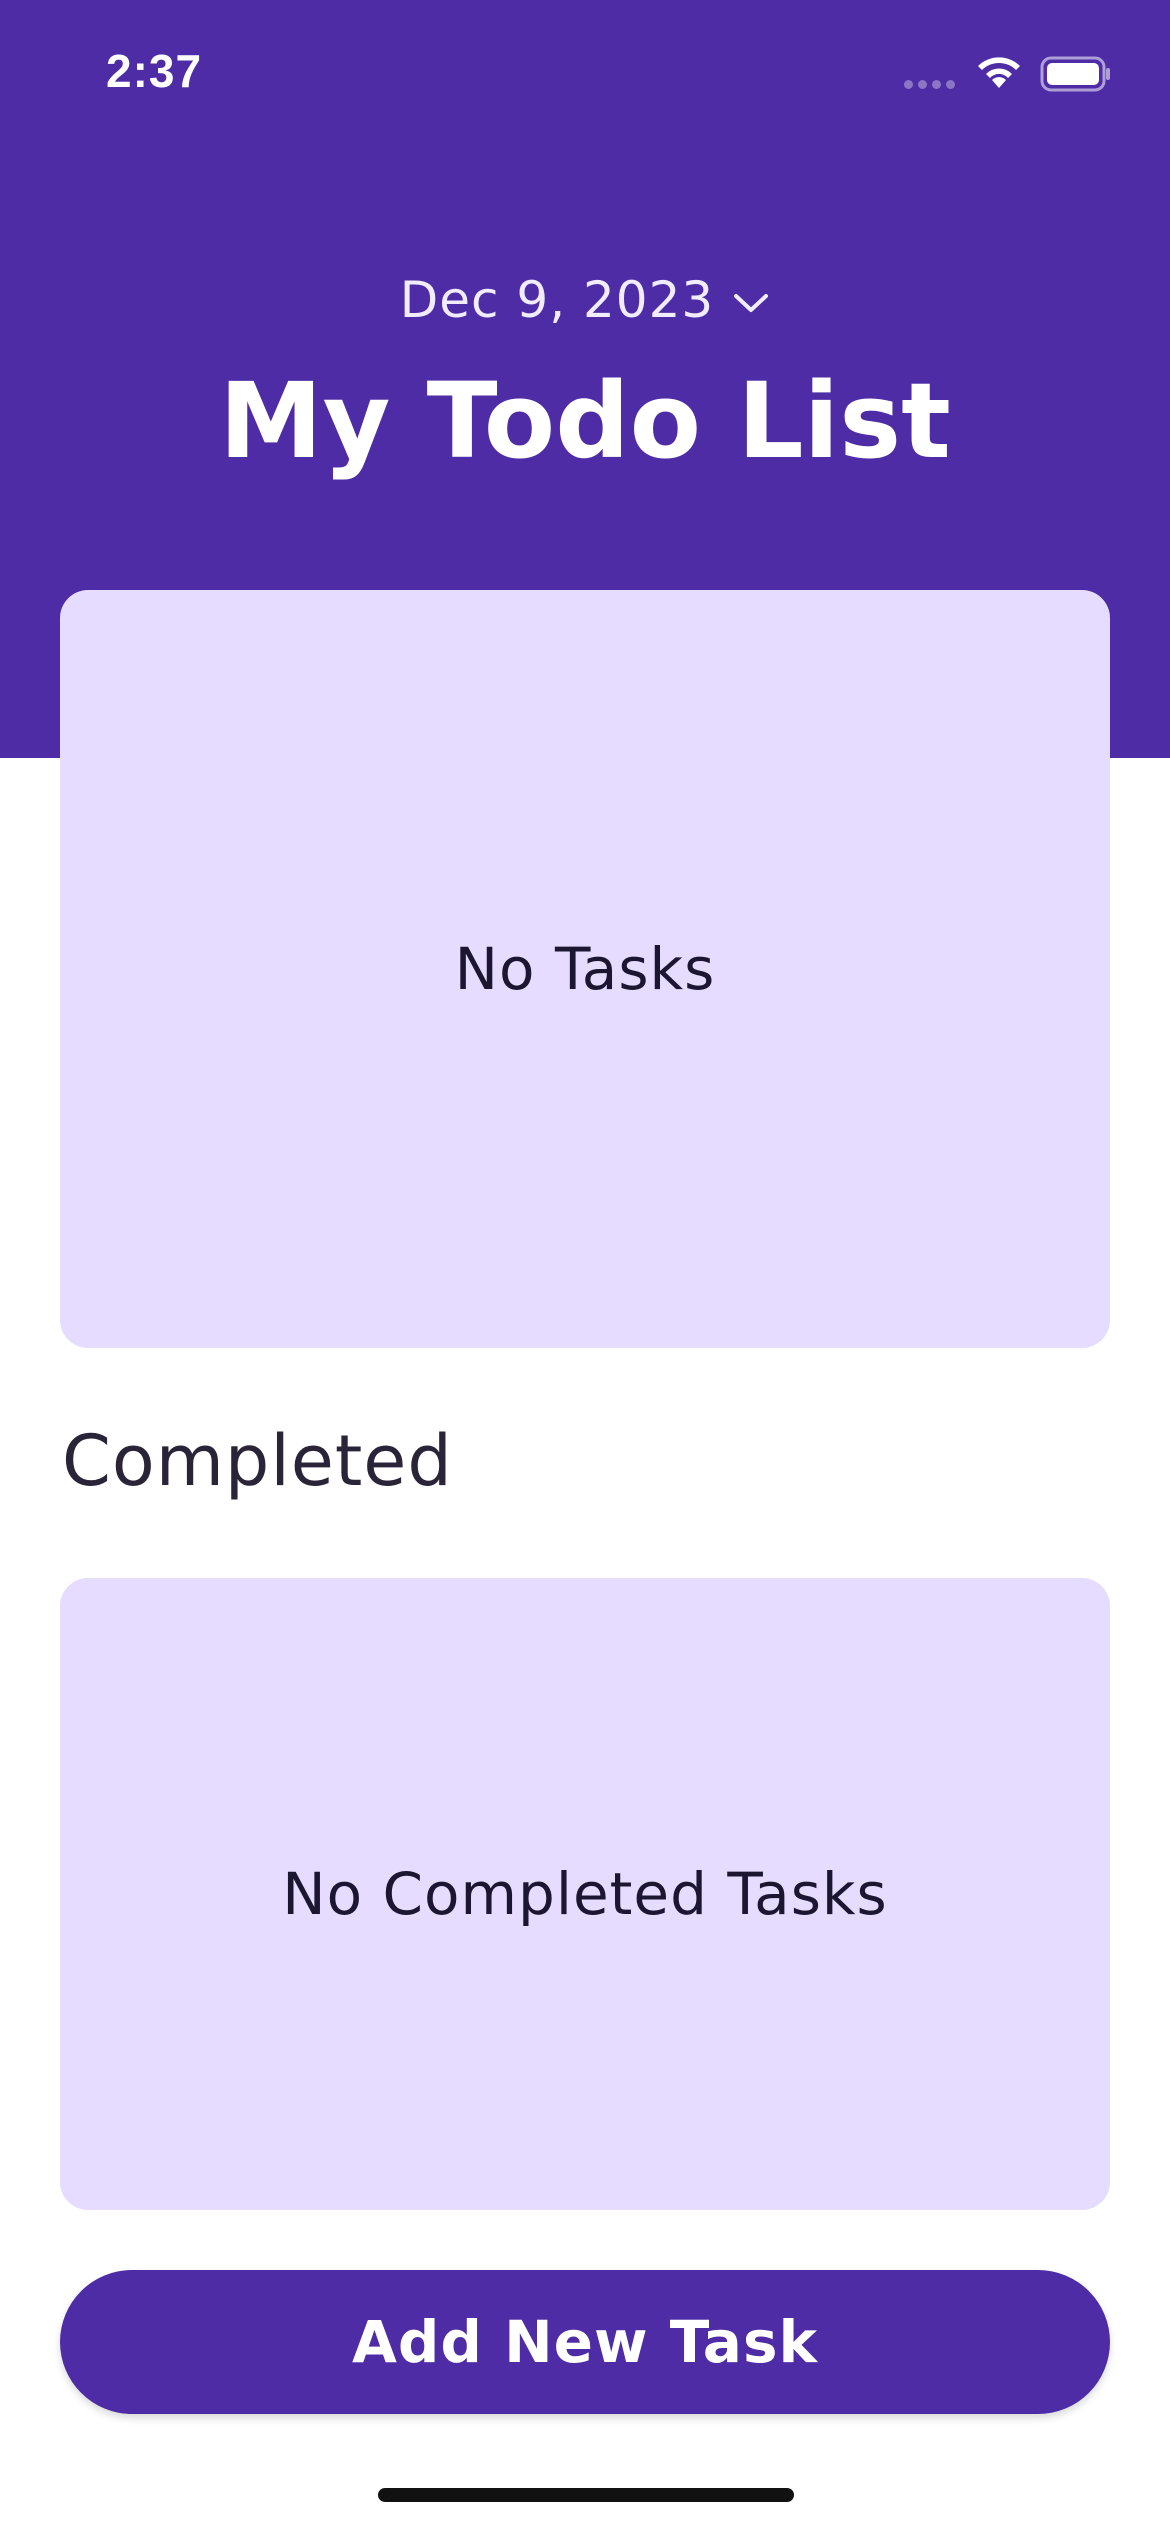 The height and width of the screenshot is (2532, 1170). Describe the element at coordinates (932, 85) in the screenshot. I see `signal-icon` at that location.